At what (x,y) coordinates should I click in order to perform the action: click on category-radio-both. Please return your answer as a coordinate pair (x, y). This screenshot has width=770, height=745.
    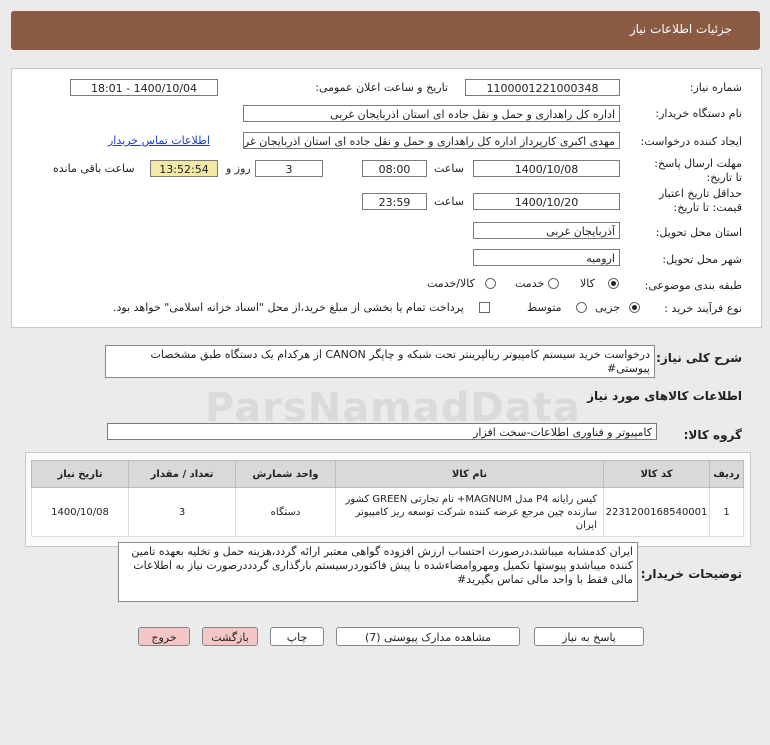
    Looking at the image, I should click on (490, 283).